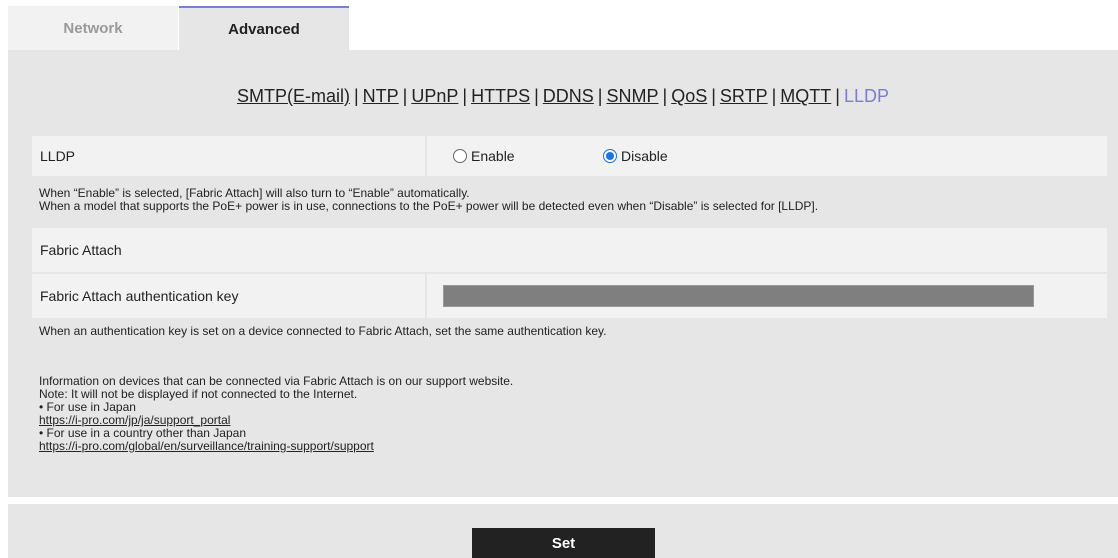  Describe the element at coordinates (493, 156) in the screenshot. I see `lldp-enable-label: Enable` at that location.